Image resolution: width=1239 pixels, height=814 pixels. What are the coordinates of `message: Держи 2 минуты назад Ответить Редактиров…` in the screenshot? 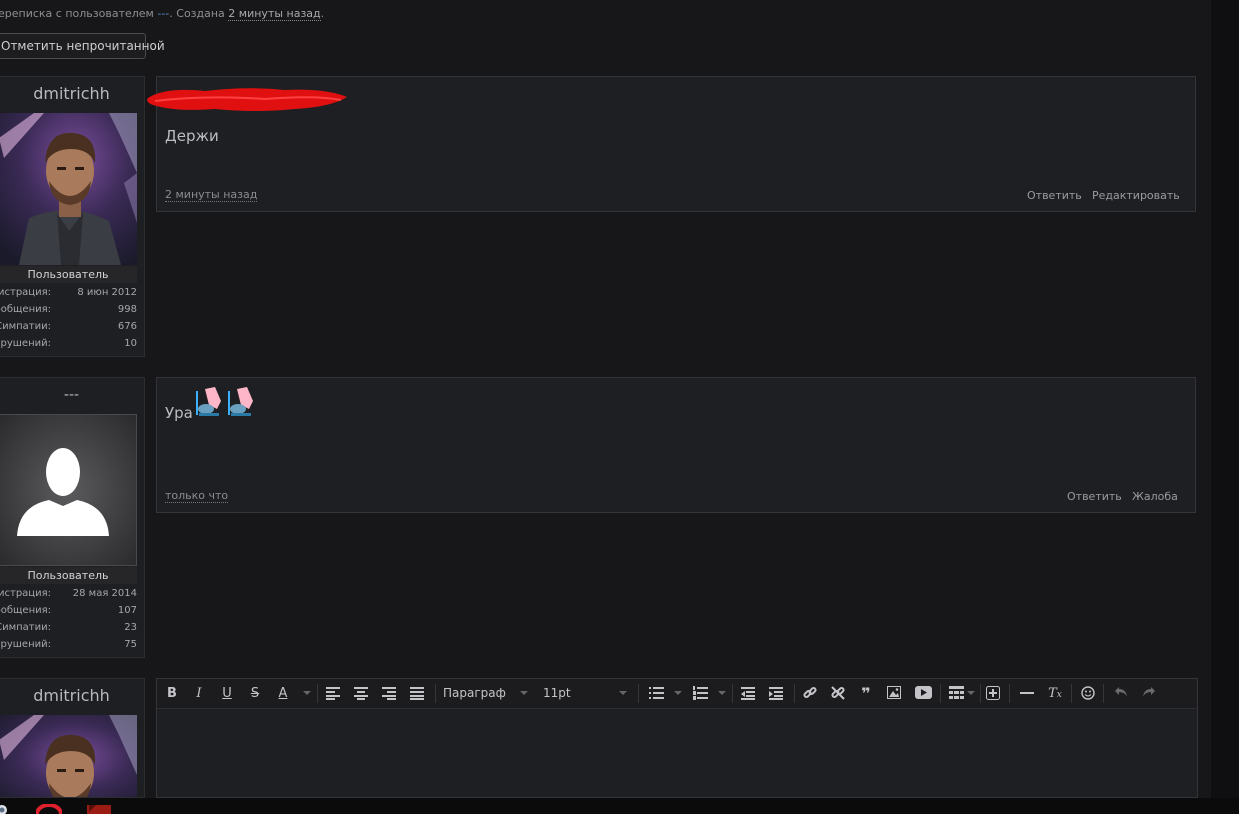 It's located at (671, 144).